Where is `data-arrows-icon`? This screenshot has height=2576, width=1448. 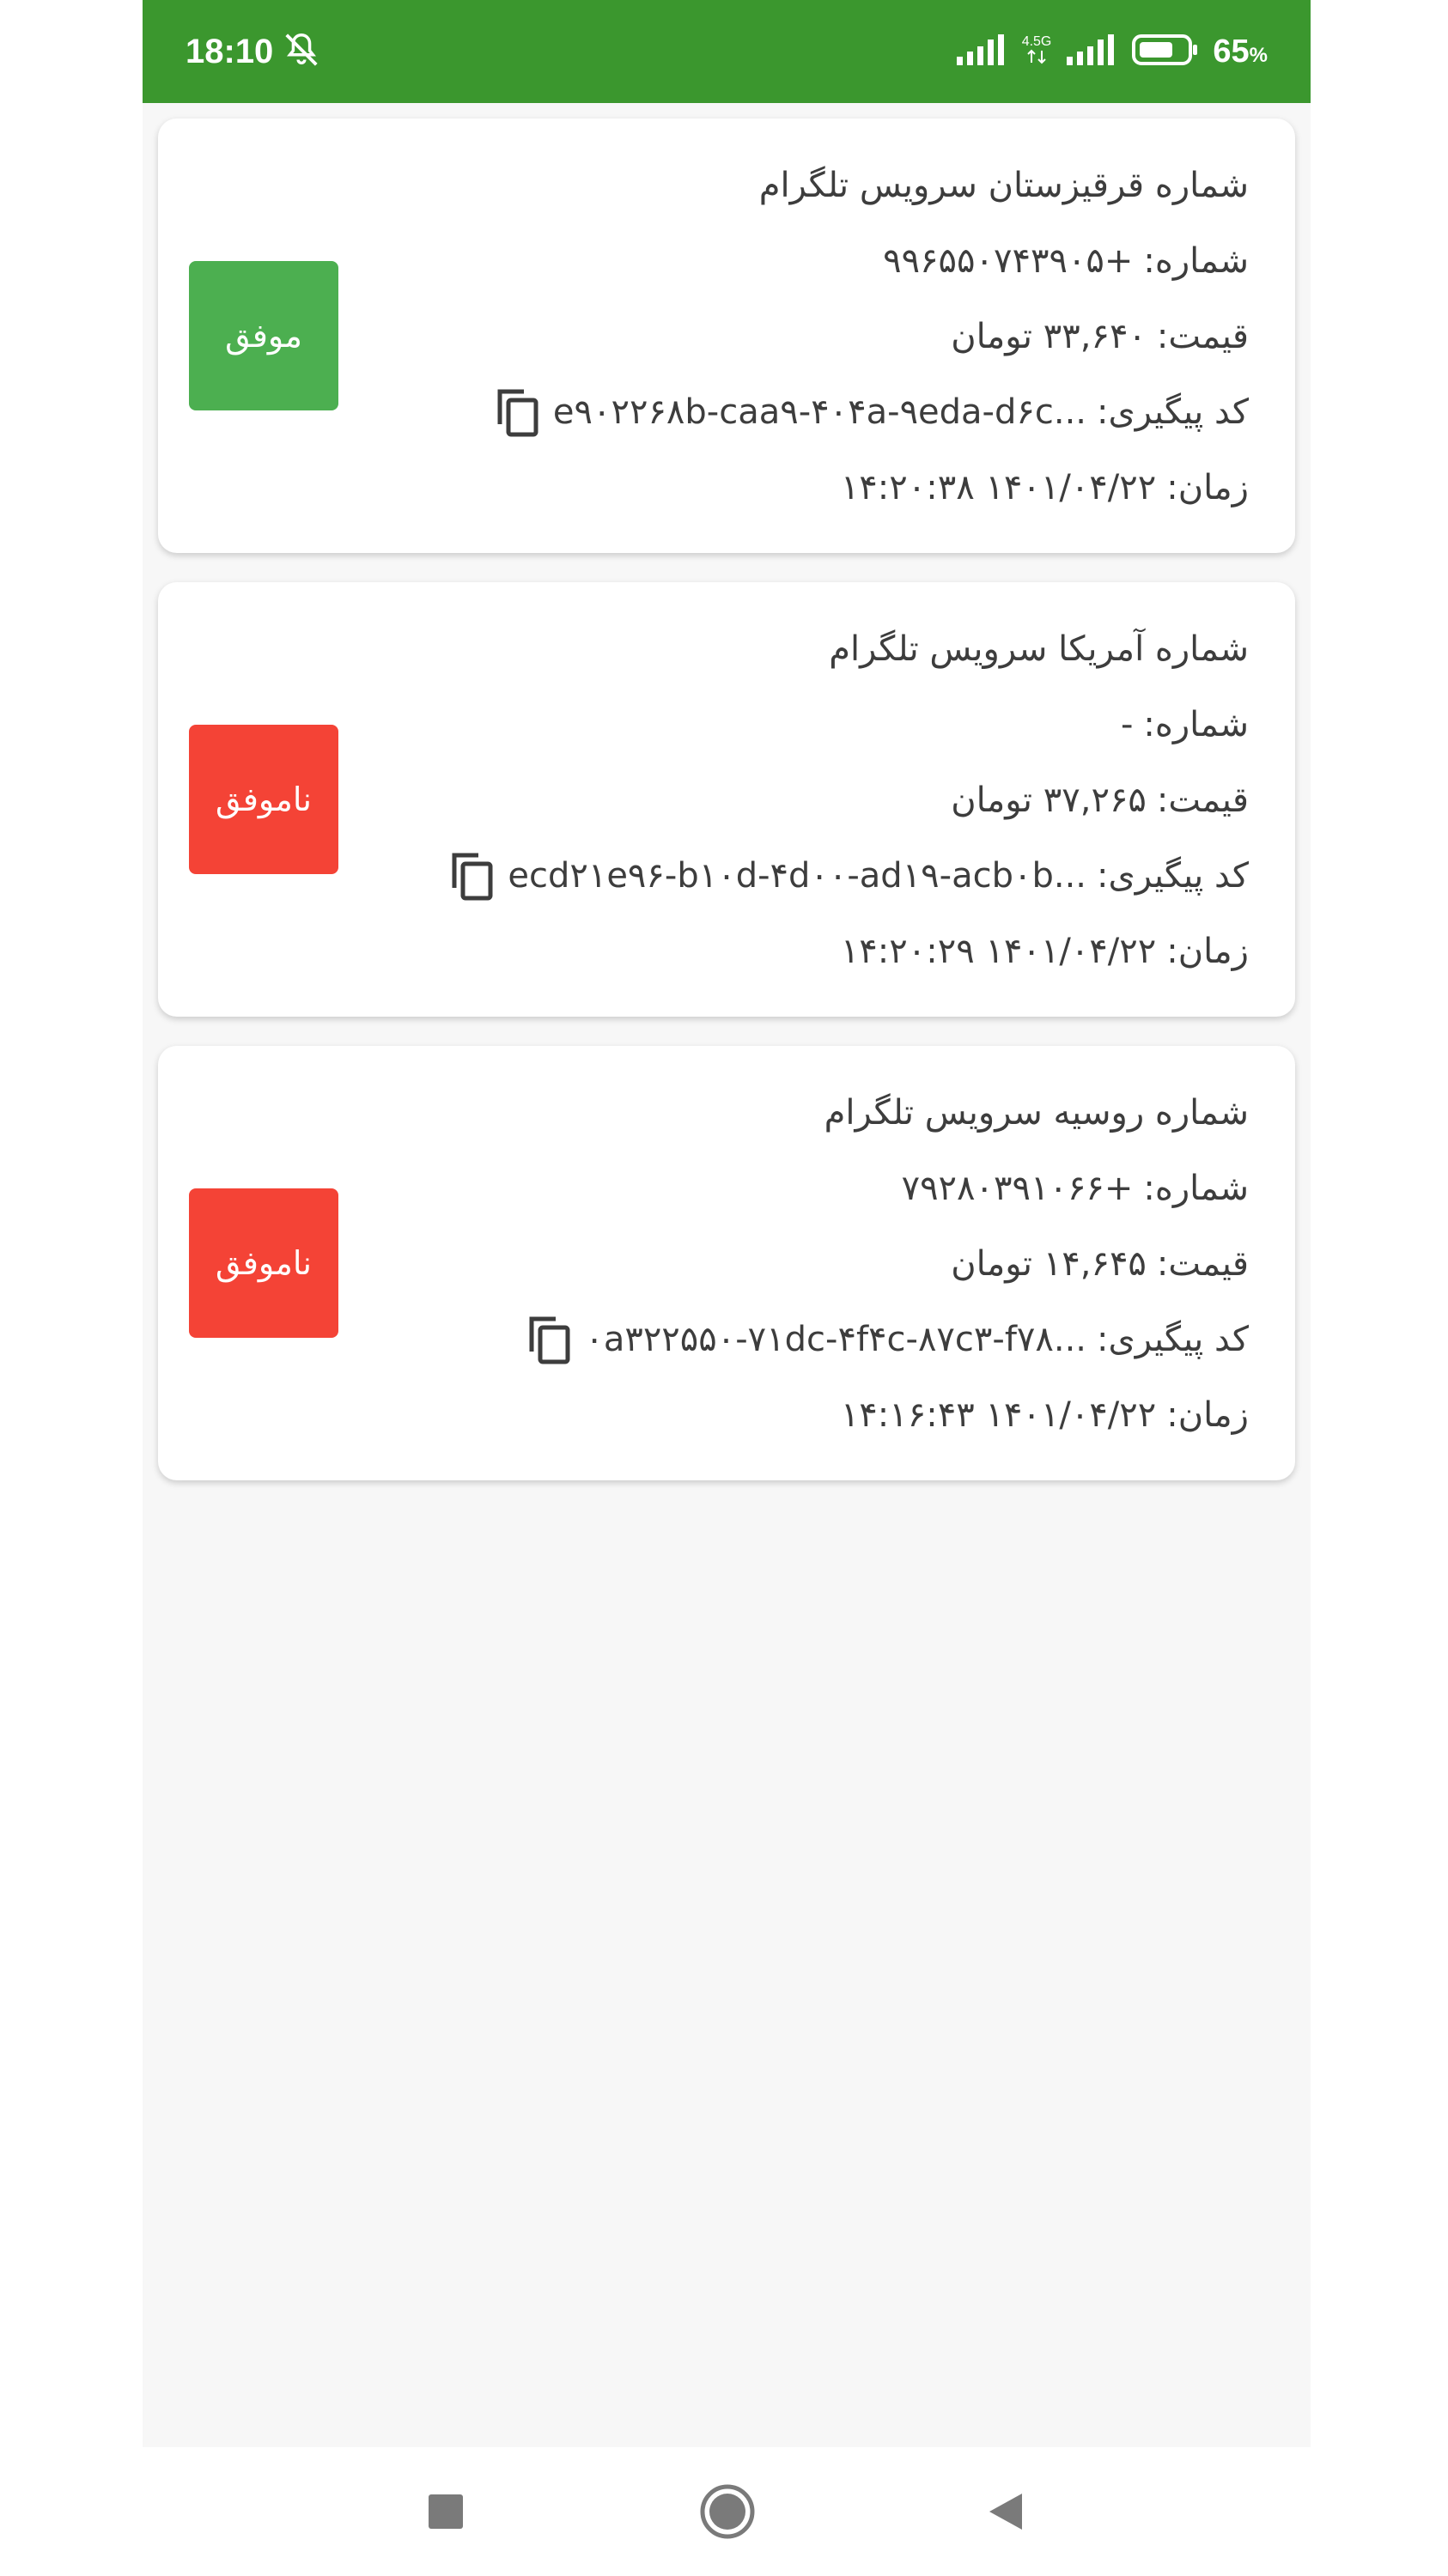 data-arrows-icon is located at coordinates (1036, 59).